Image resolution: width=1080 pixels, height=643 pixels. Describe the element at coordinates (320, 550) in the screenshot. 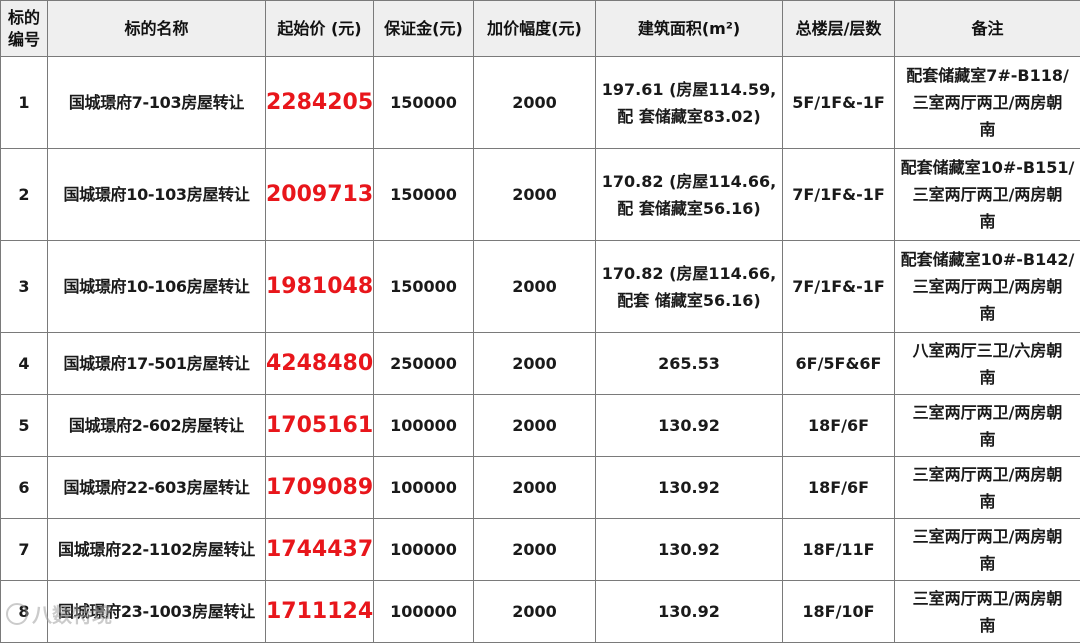

I see `cell-price: 1744437` at that location.